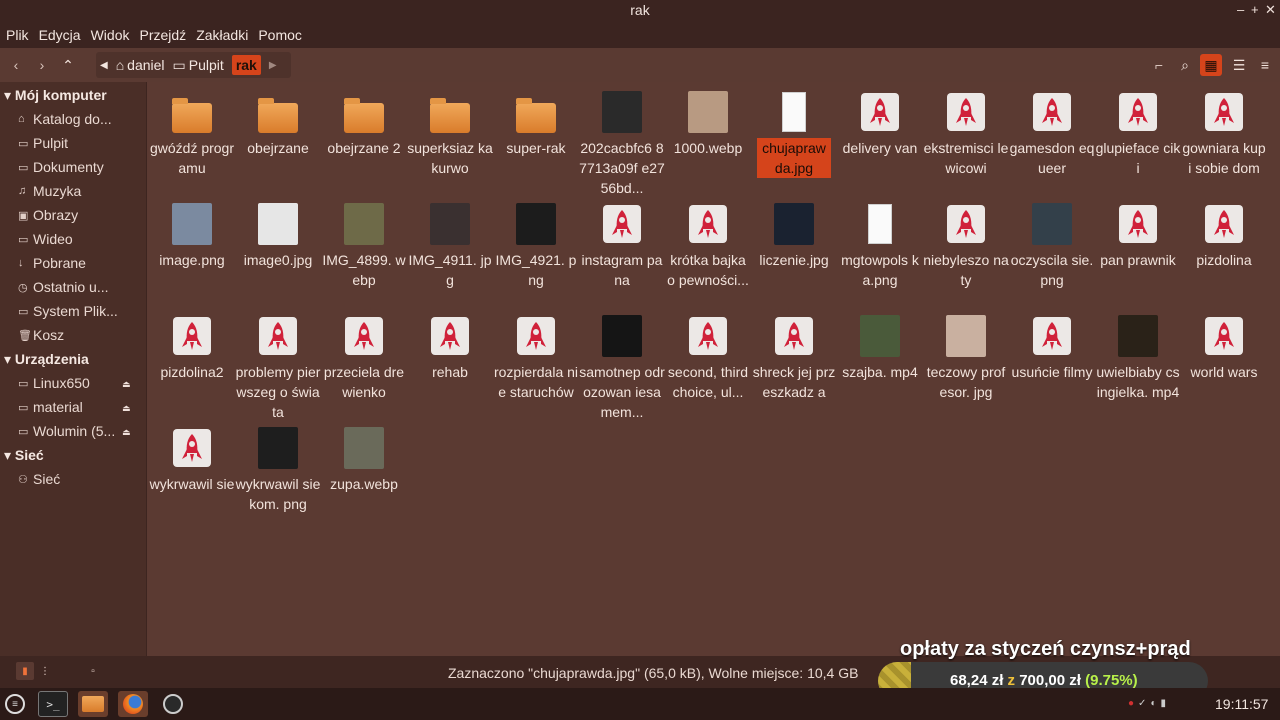  What do you see at coordinates (1224, 134) in the screenshot?
I see `file-item: gowniara kupi sobie dom` at bounding box center [1224, 134].